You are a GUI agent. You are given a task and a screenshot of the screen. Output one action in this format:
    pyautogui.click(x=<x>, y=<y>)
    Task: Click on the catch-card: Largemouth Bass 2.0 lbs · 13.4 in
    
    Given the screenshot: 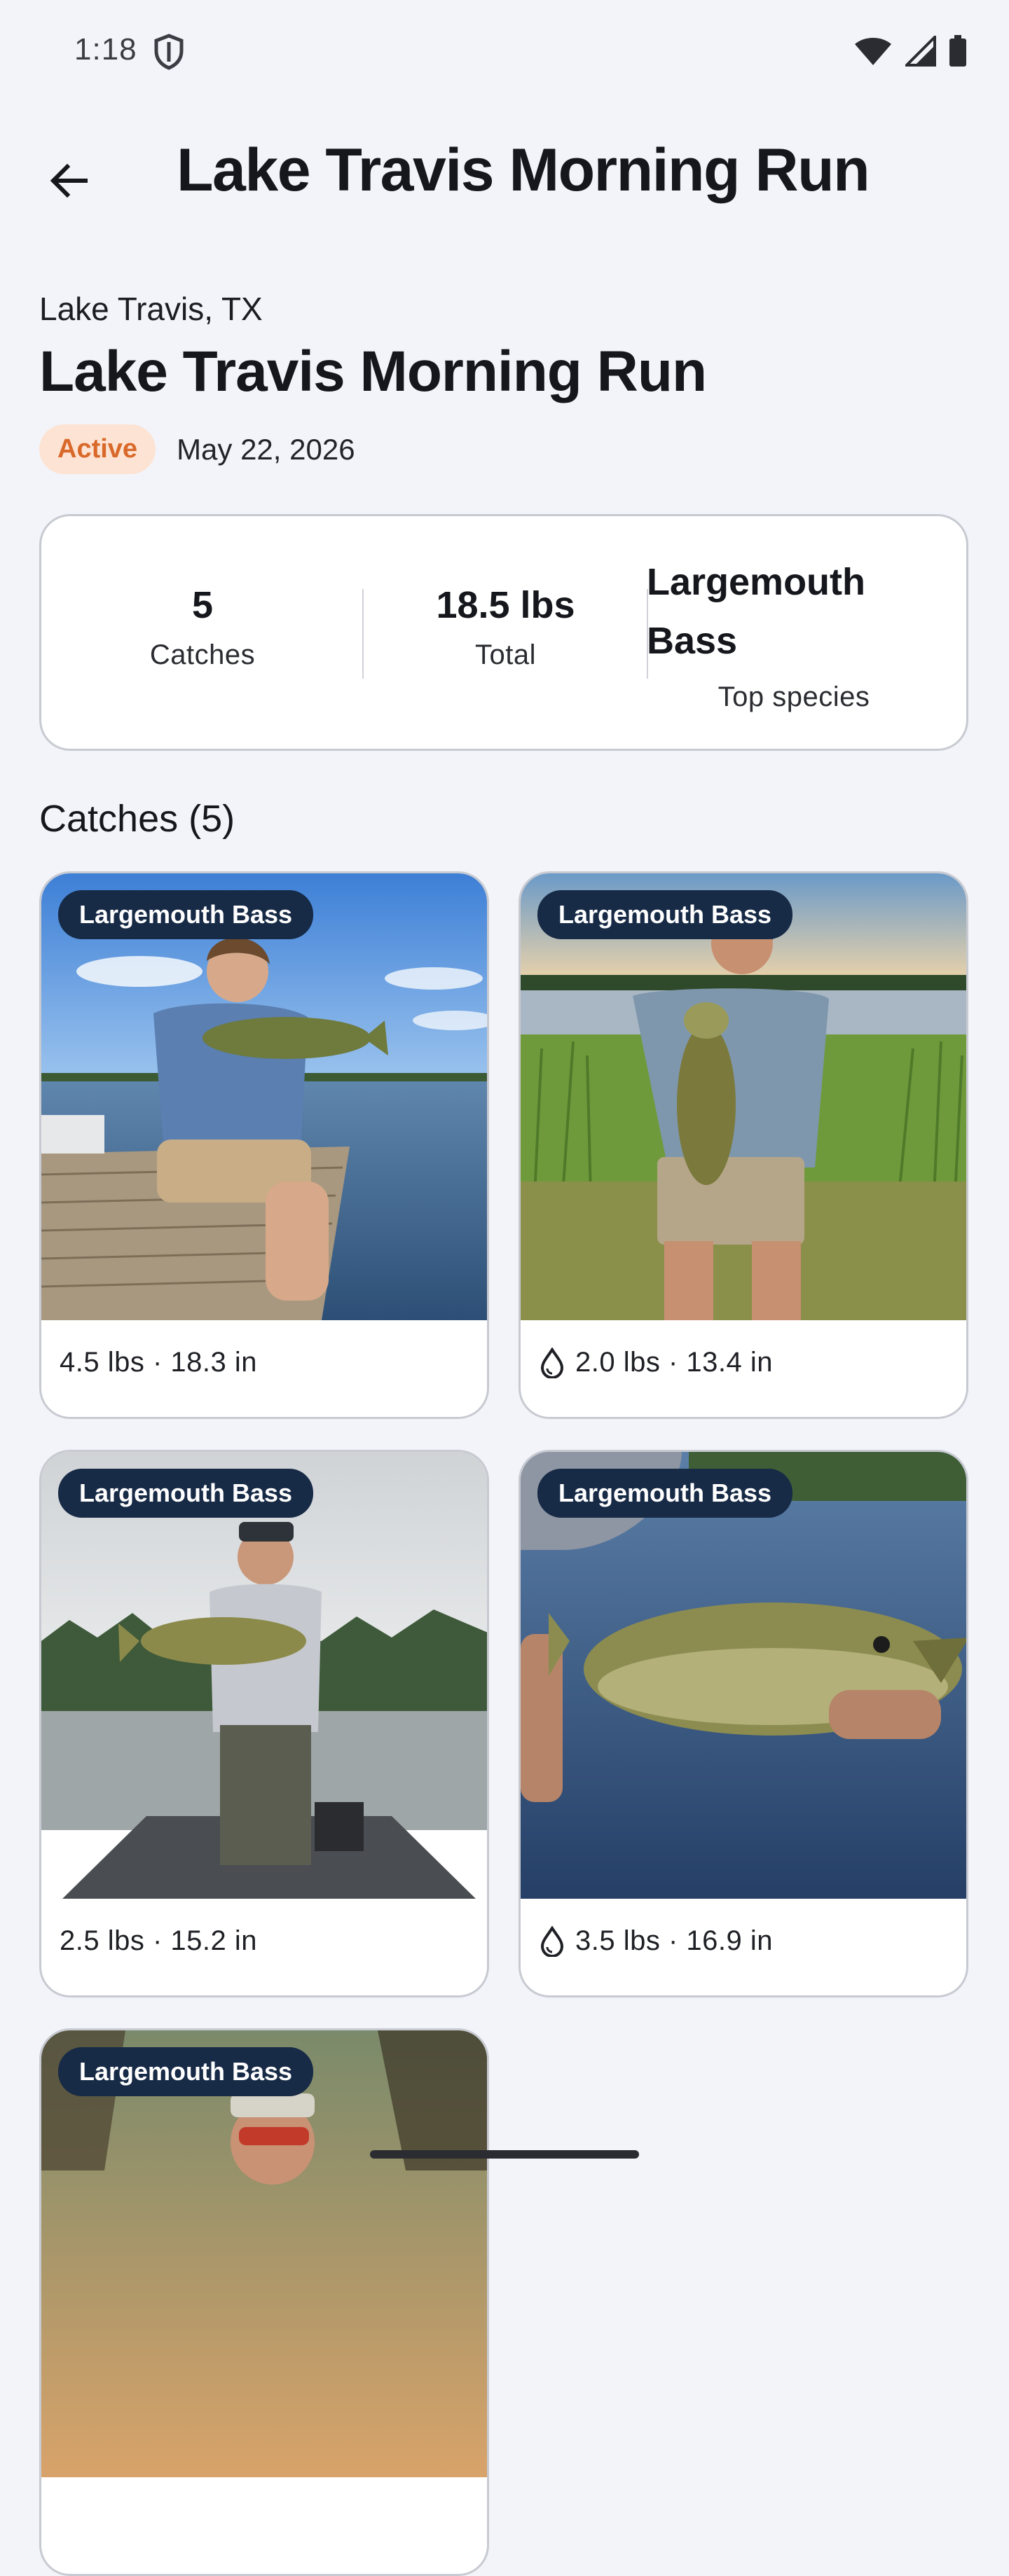 What is the action you would take?
    pyautogui.click(x=743, y=1145)
    